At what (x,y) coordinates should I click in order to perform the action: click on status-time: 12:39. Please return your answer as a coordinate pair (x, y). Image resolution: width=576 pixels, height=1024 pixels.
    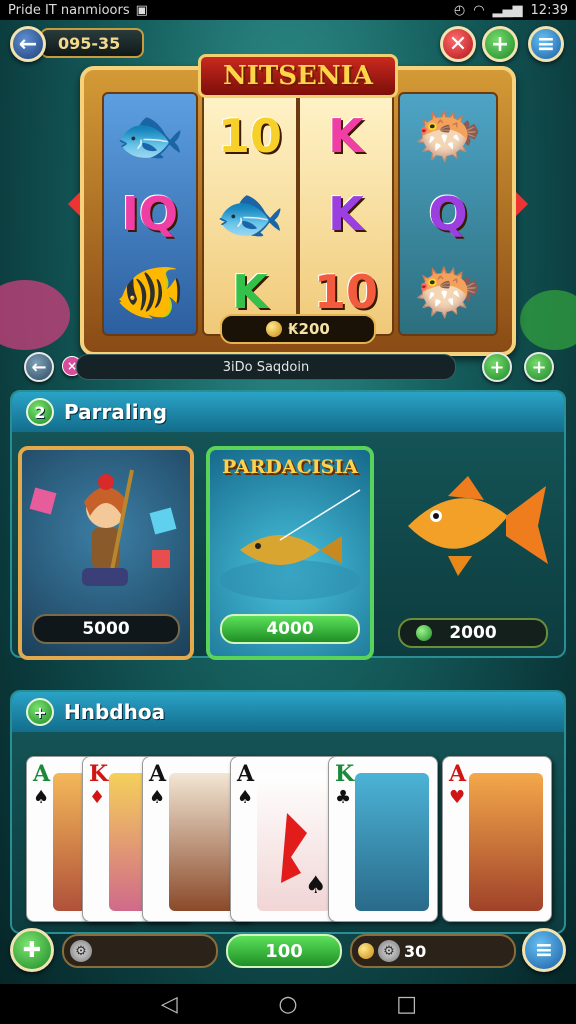
    Looking at the image, I should click on (549, 10).